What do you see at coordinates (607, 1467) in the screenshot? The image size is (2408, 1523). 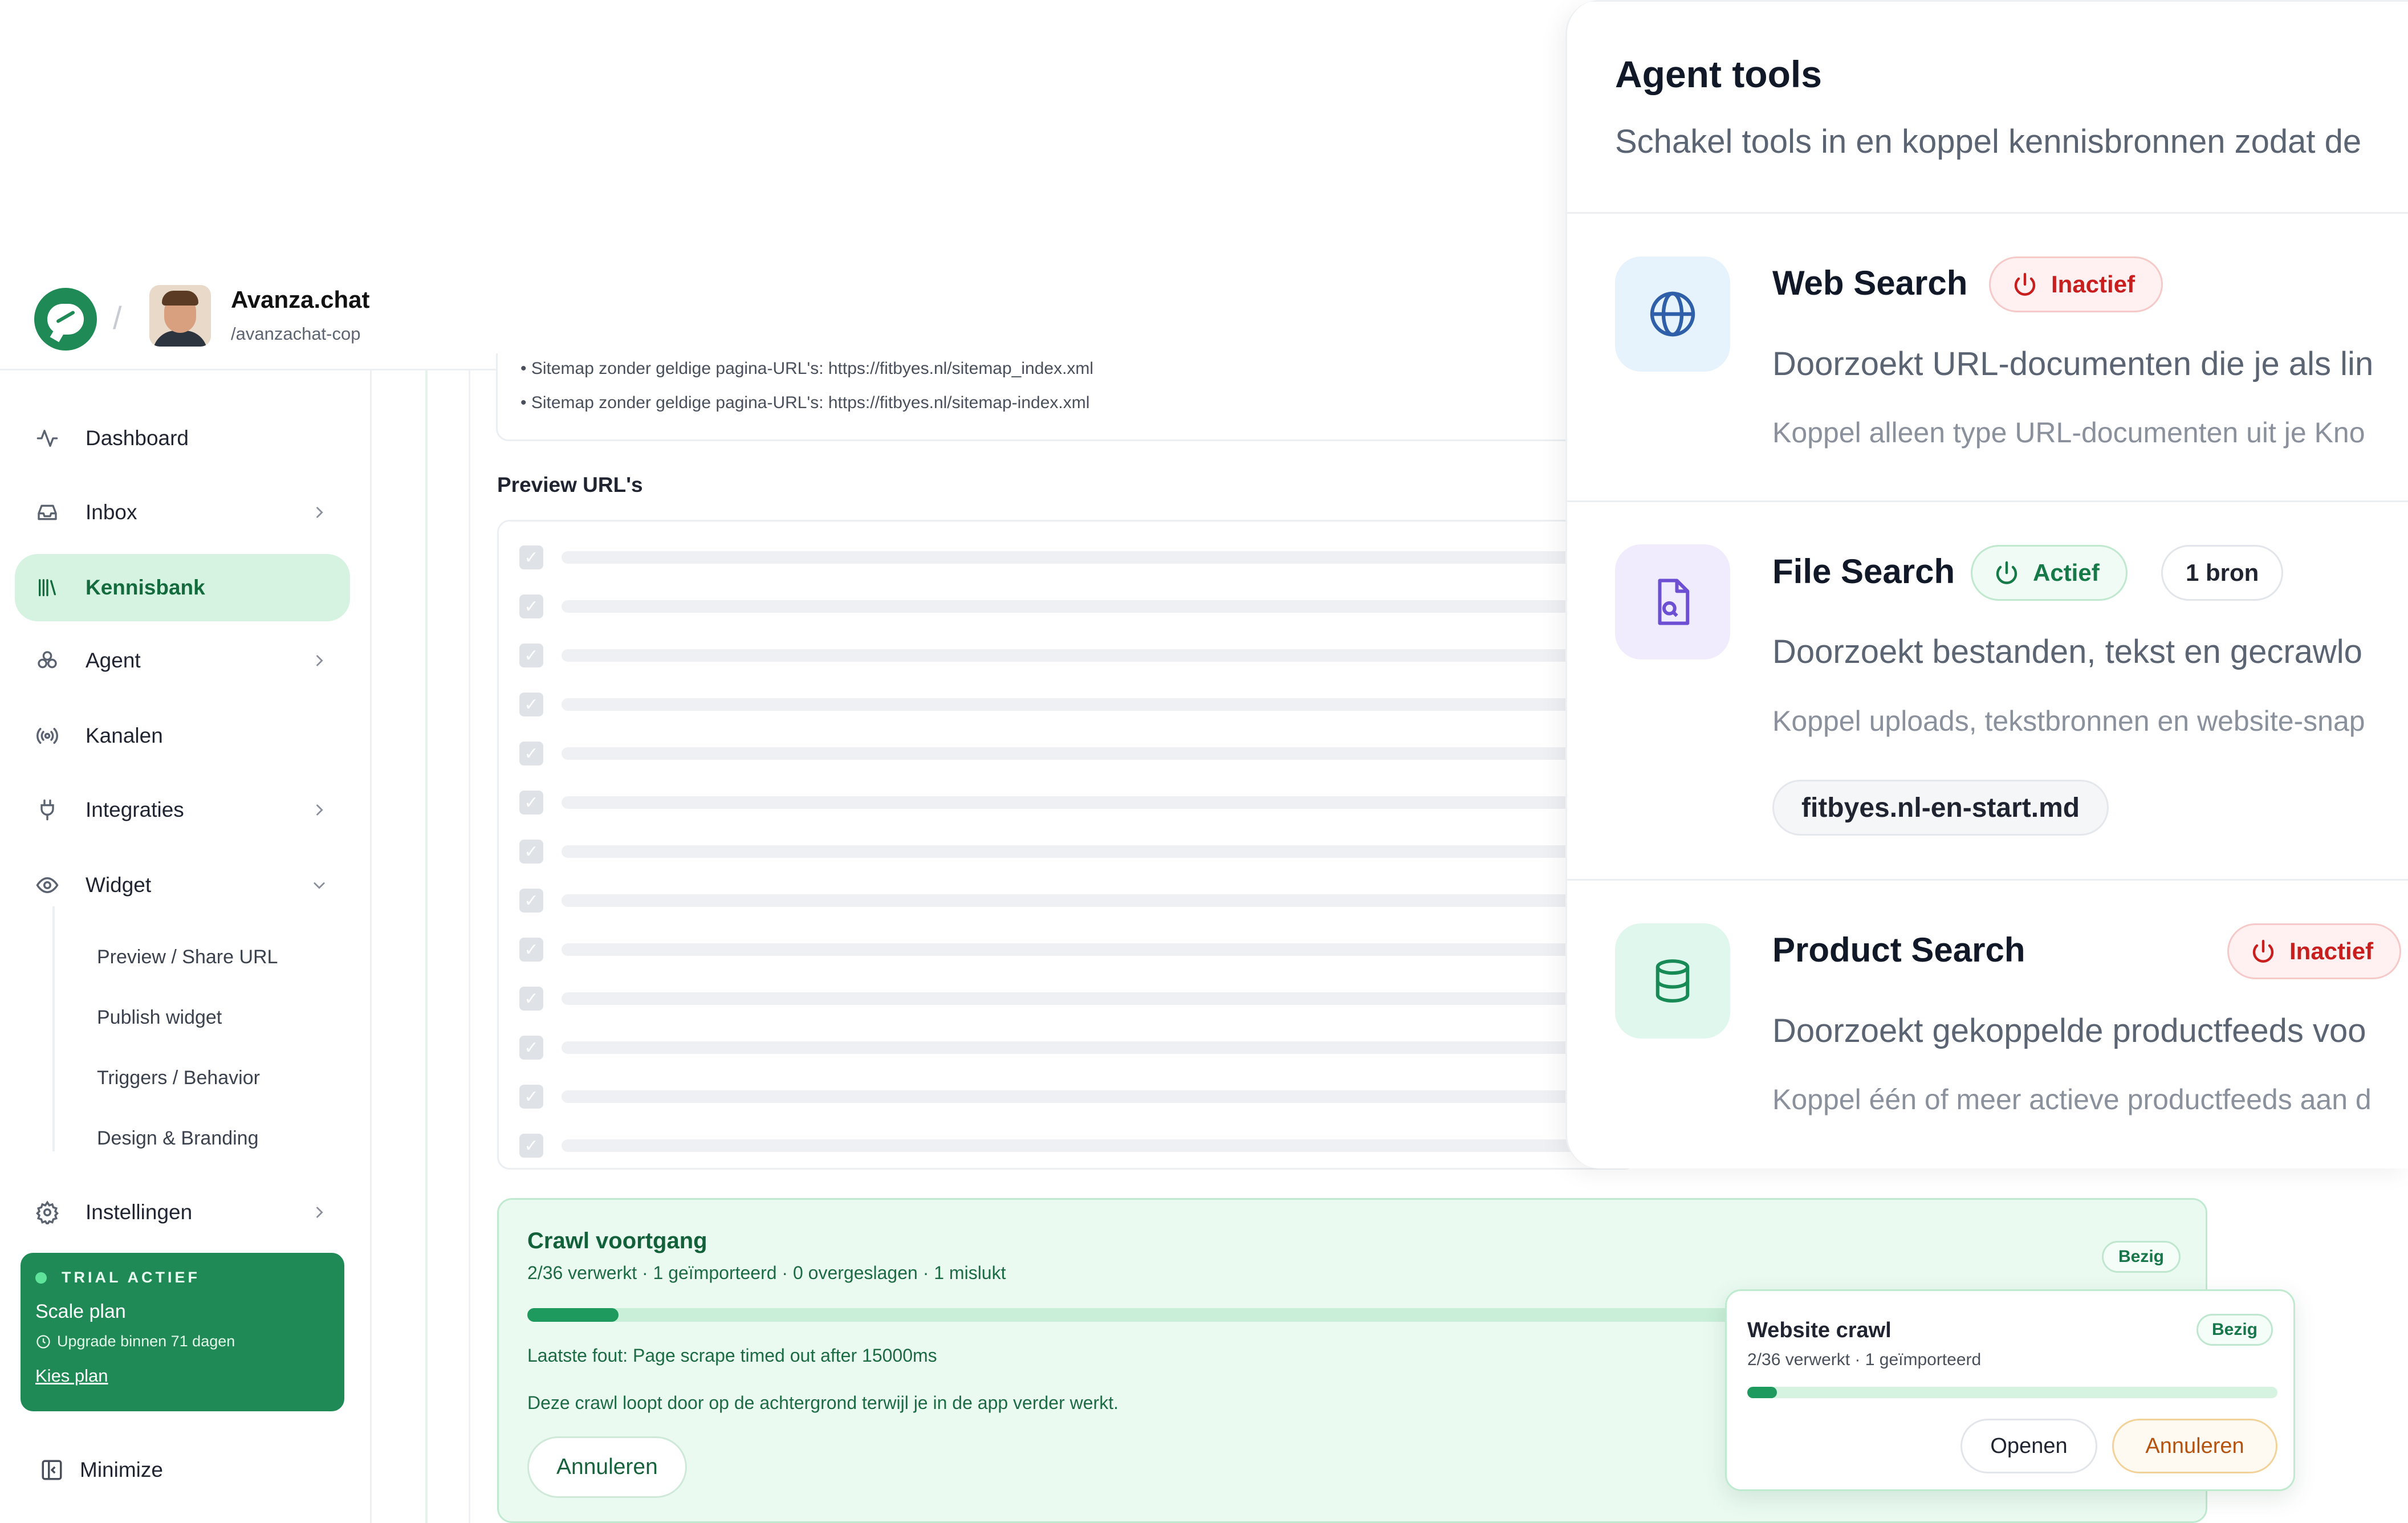 I see `cancel-crawl-button: Annuleren` at bounding box center [607, 1467].